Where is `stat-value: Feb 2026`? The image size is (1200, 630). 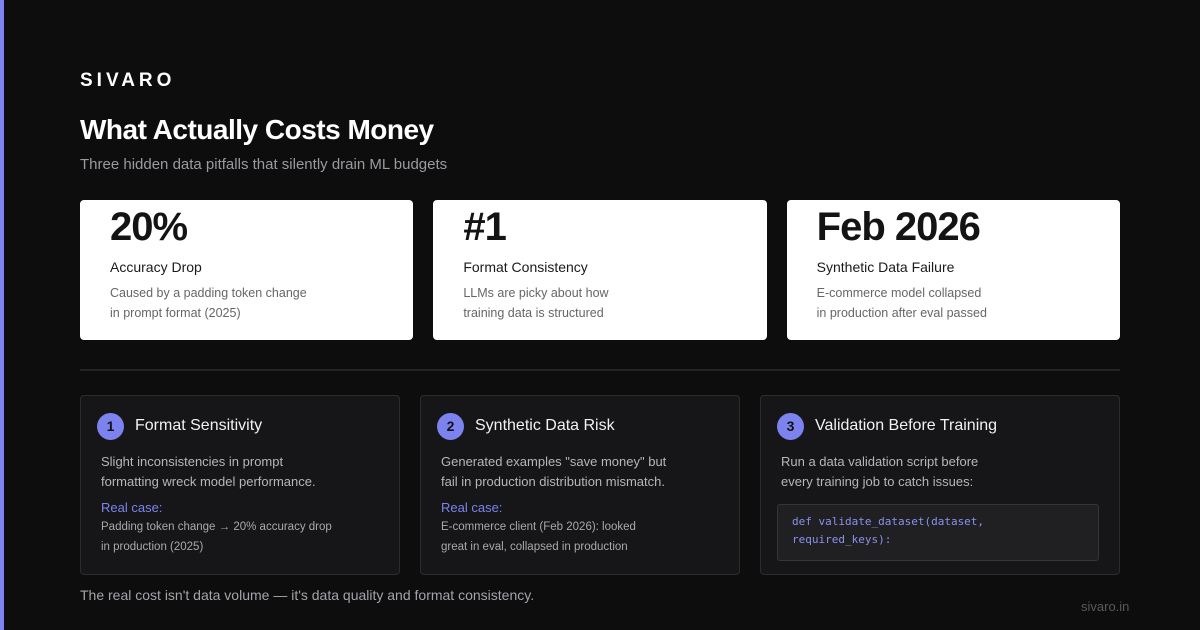
stat-value: Feb 2026 is located at coordinates (898, 227).